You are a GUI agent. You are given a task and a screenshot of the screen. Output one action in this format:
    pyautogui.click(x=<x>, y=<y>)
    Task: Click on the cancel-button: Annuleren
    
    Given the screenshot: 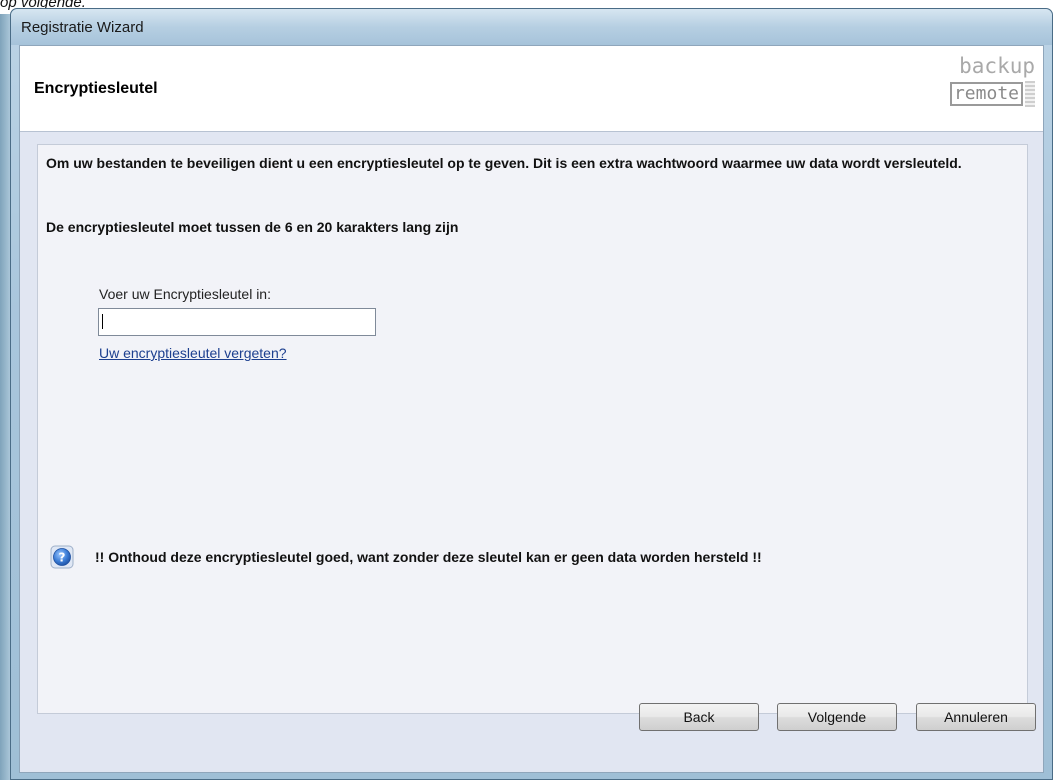 What is the action you would take?
    pyautogui.click(x=976, y=717)
    